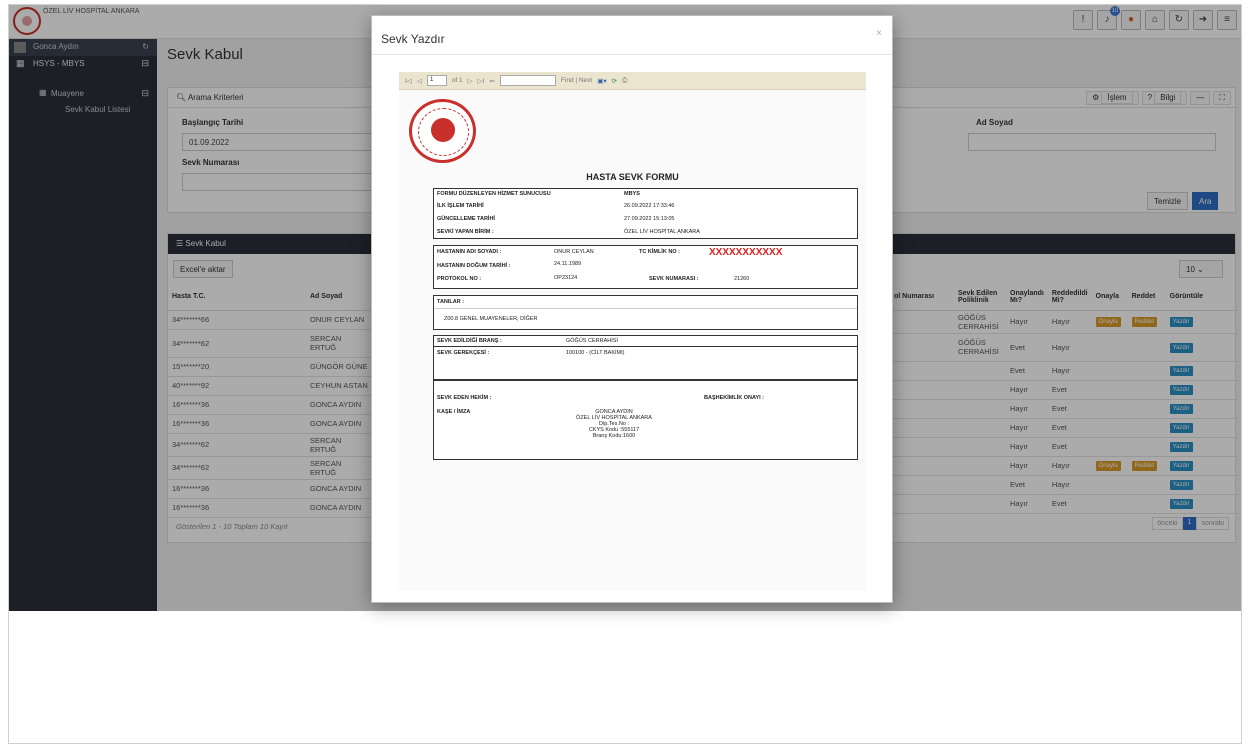 This screenshot has width=1254, height=749. I want to click on form-label: PROTOKOL NO :, so click(459, 279).